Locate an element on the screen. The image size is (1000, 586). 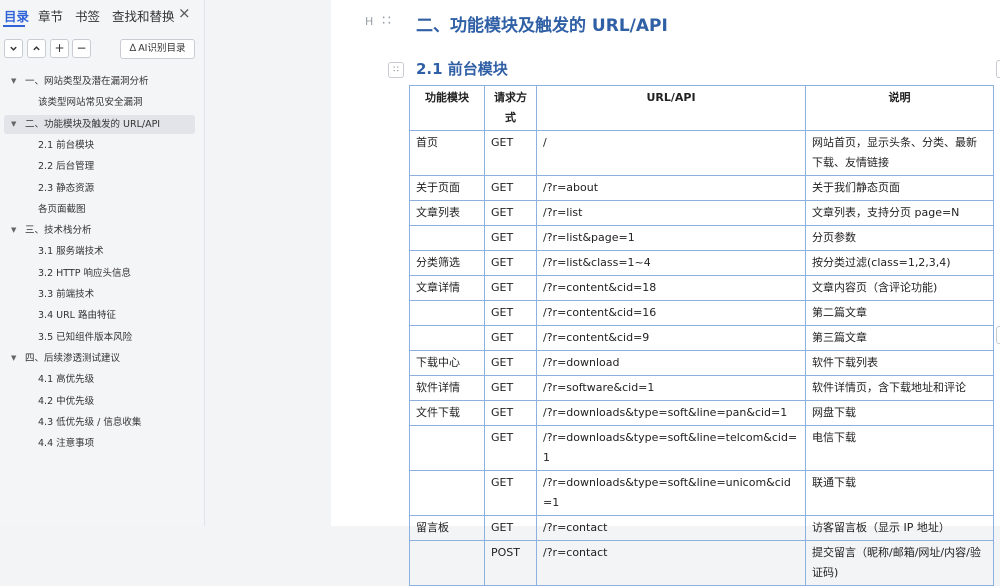
cell-desc: 按分类过滤(class=1,2,3,4) is located at coordinates (899, 263).